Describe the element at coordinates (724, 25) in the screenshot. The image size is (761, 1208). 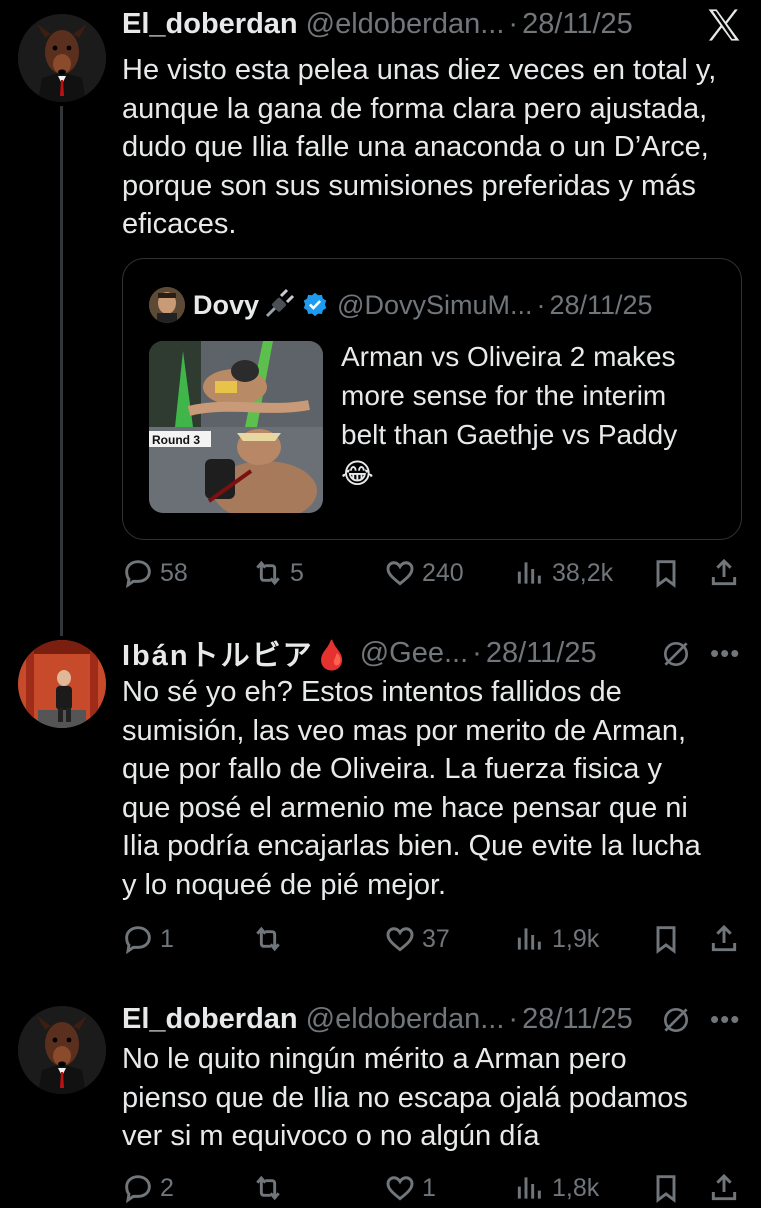
I see `x-logo-icon` at that location.